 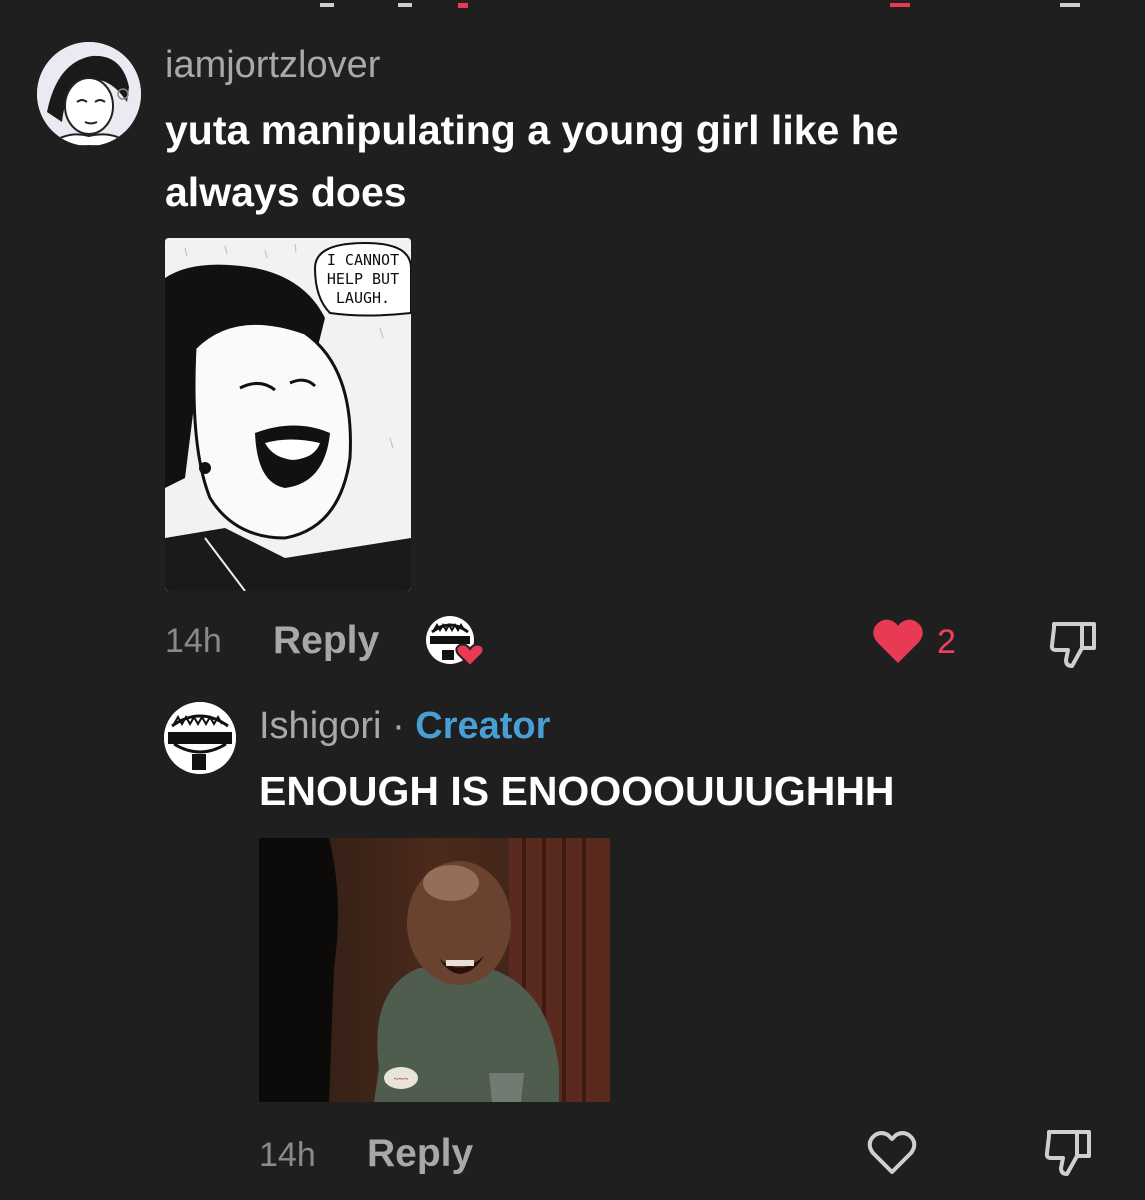 I want to click on commenter-avatar, so click(x=89, y=94).